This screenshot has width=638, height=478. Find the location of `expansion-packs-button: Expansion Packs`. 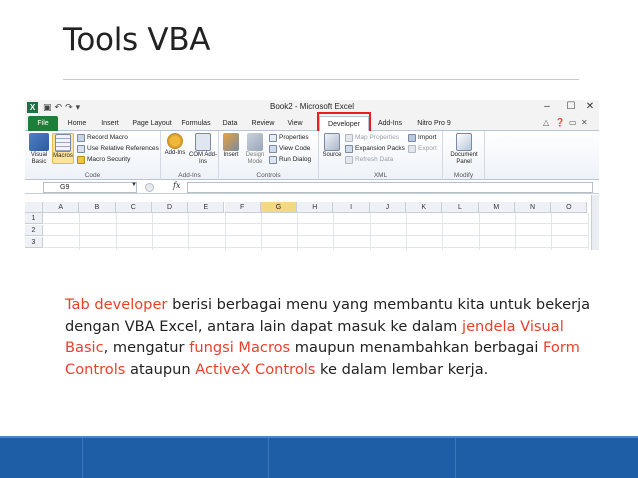

expansion-packs-button: Expansion Packs is located at coordinates (375, 148).